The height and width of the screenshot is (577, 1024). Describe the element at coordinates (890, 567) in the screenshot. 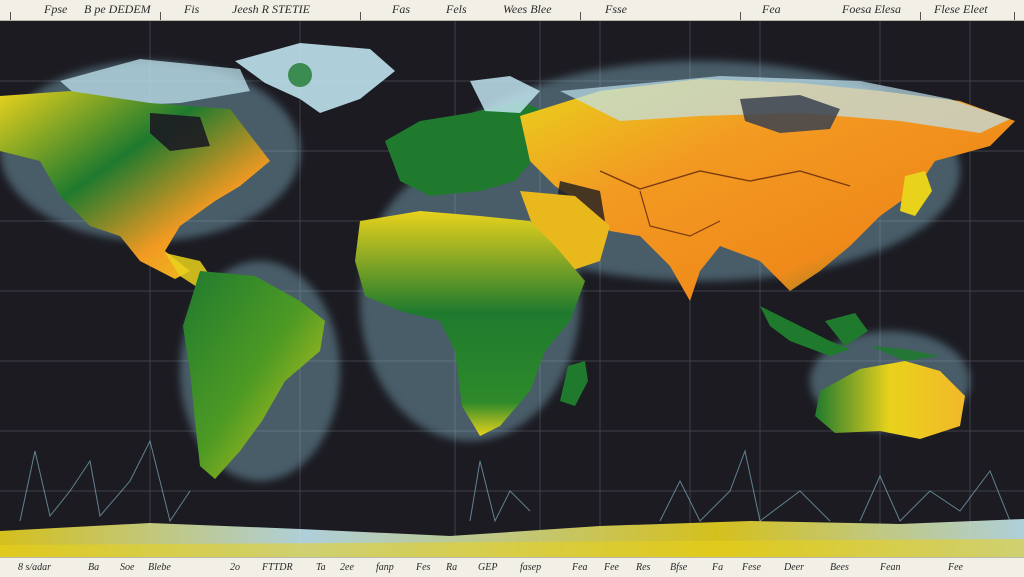

I see `footer-label: Fean` at that location.